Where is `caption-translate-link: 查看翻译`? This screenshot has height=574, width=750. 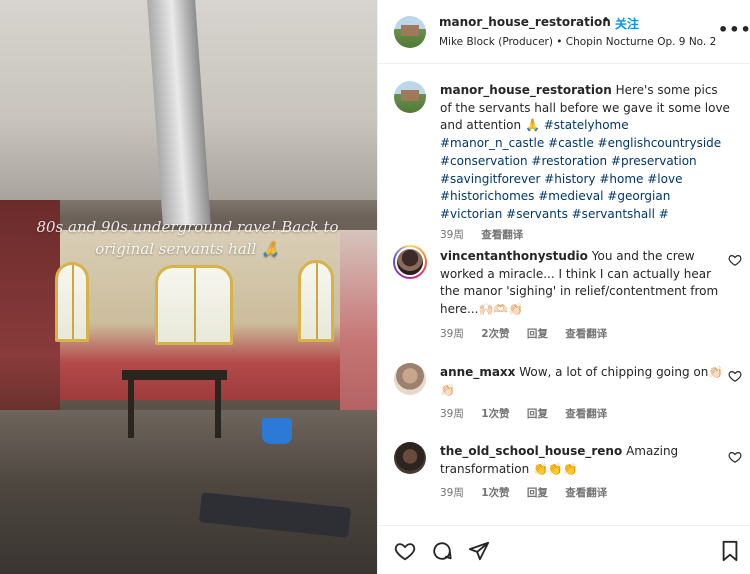 caption-translate-link: 查看翻译 is located at coordinates (502, 235).